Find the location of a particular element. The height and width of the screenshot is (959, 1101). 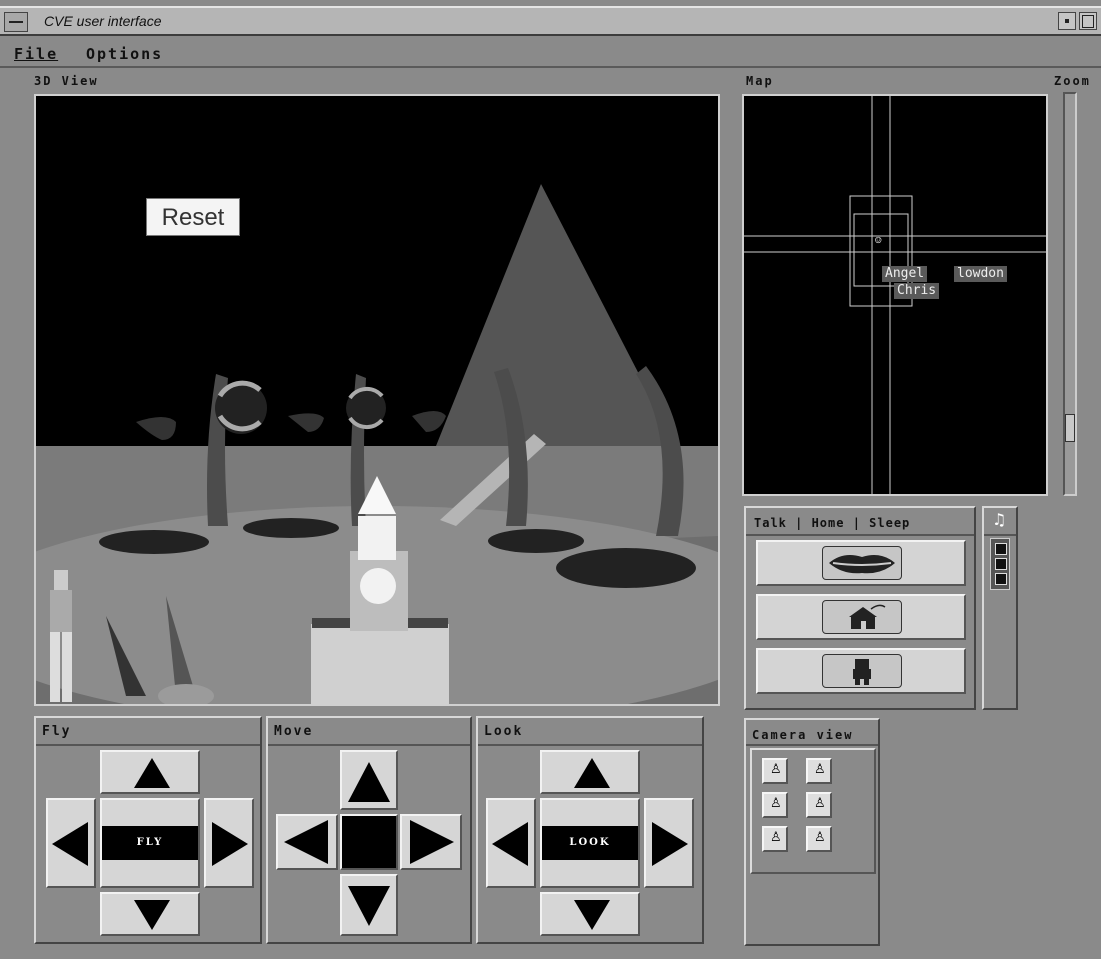

camera-back-right-button: ♙ is located at coordinates (819, 839).